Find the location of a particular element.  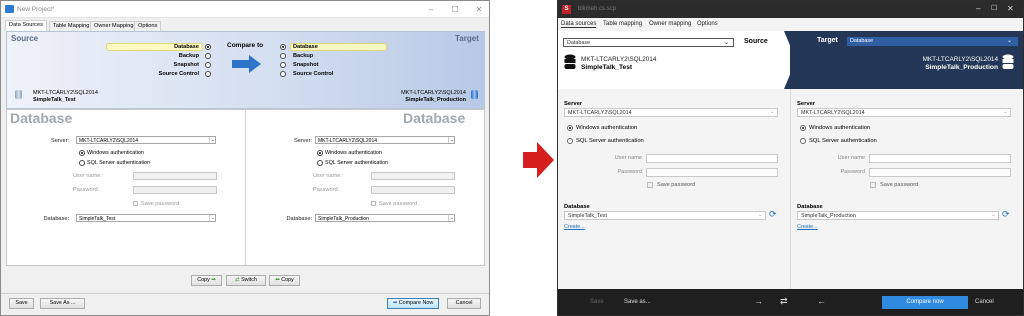

target-option-database: Database is located at coordinates (305, 47).